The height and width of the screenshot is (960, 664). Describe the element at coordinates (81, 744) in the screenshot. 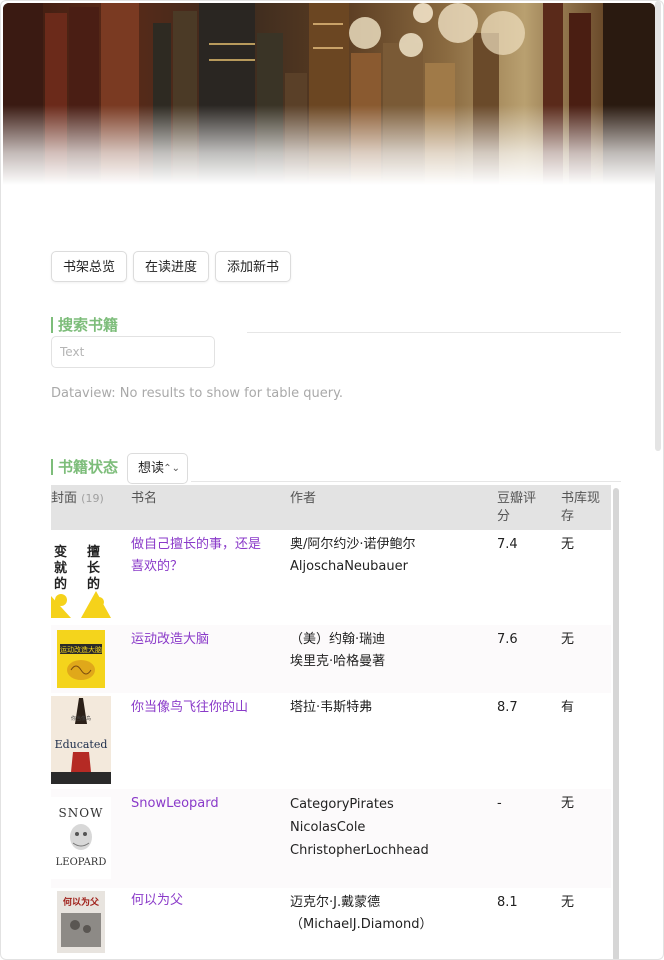

I see `cover-title-text: Educated` at that location.